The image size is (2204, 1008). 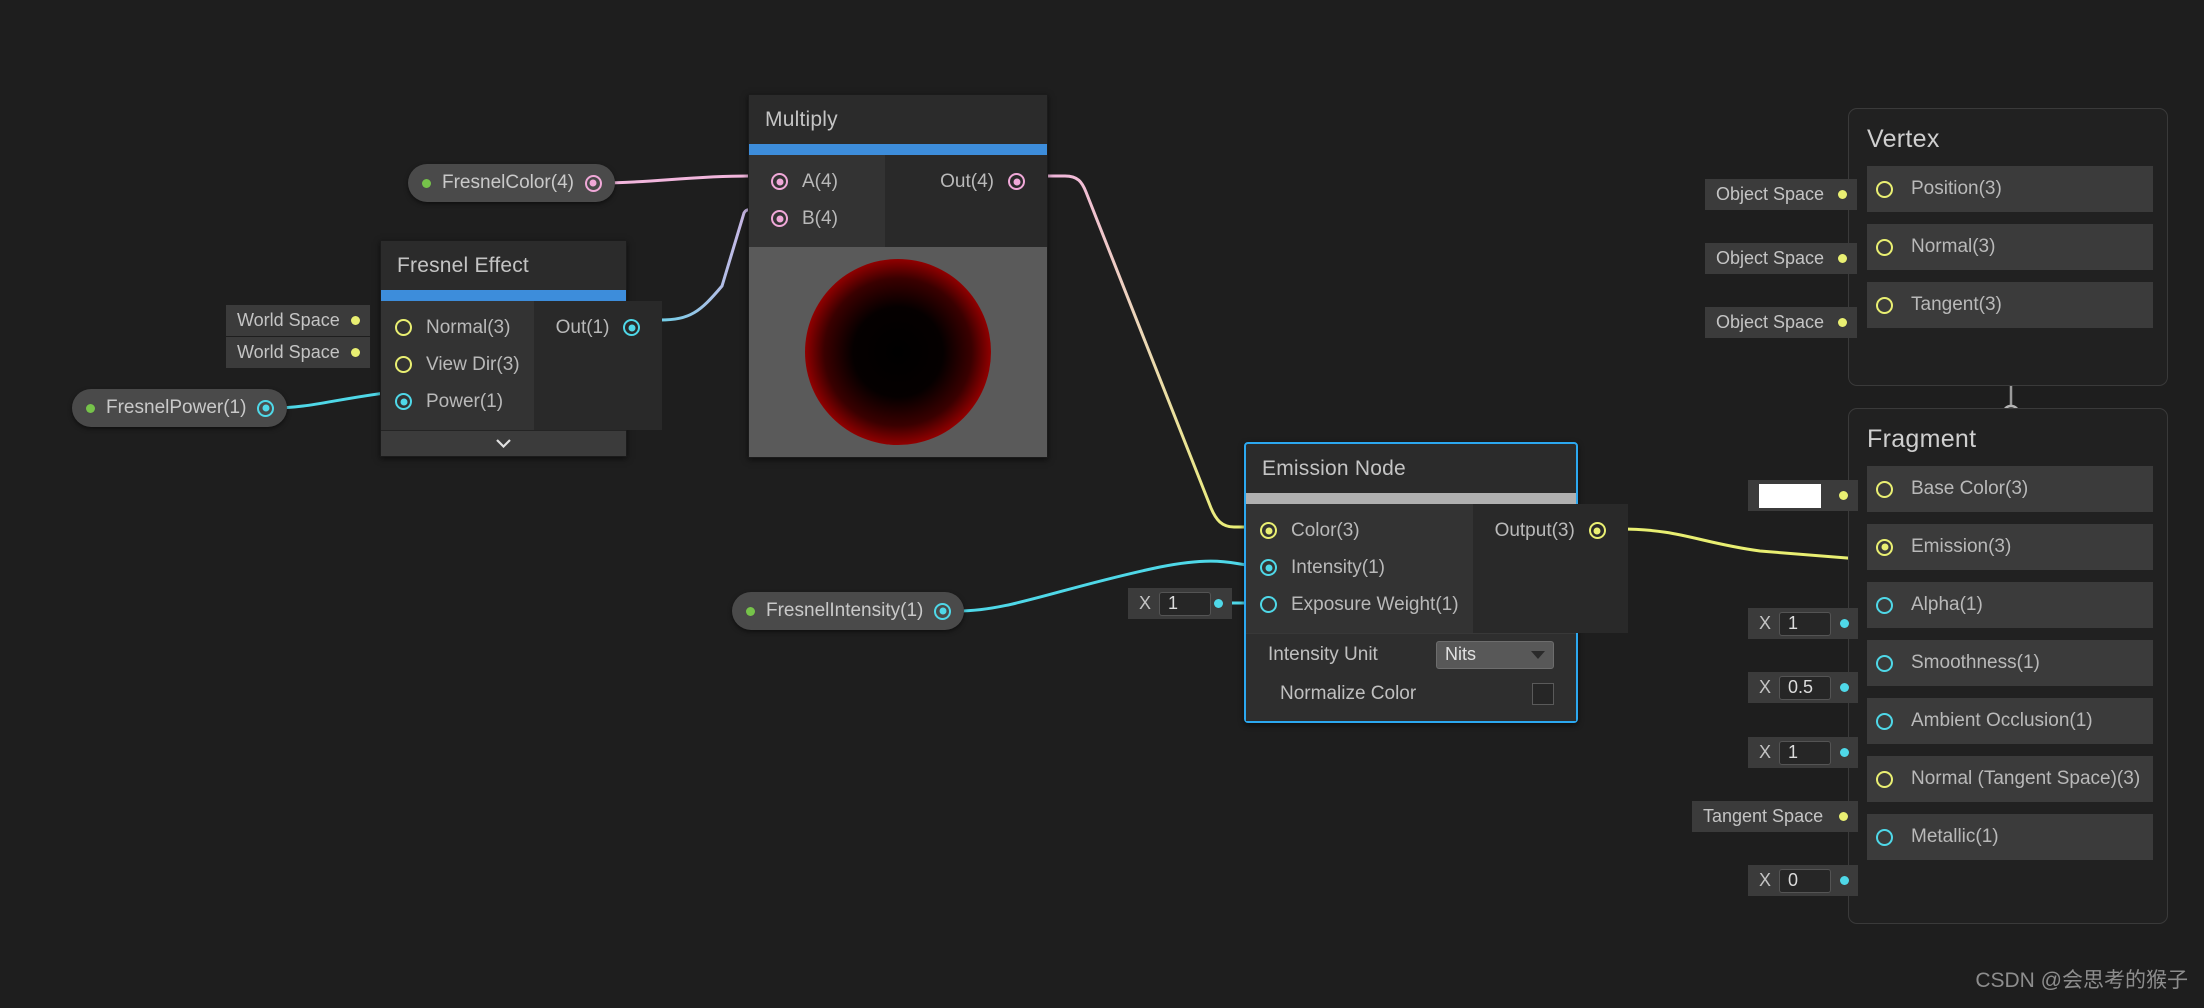 I want to click on stack-row-normal: Normal(3), so click(x=2010, y=247).